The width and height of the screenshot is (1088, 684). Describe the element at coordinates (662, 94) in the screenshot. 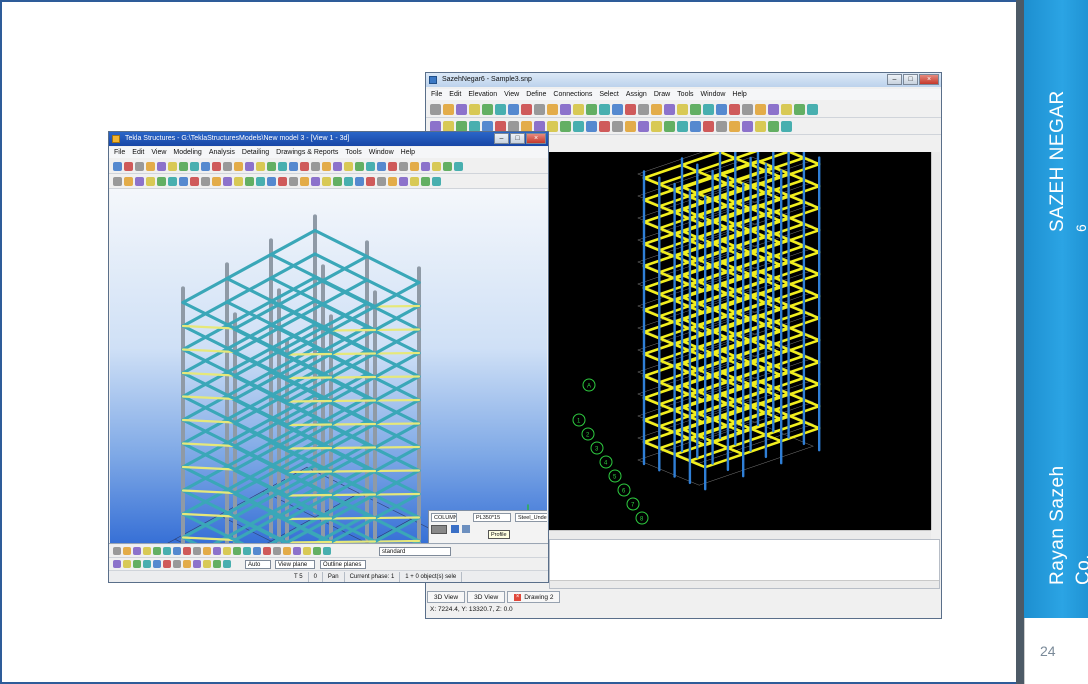

I see `menu-draw: Draw` at that location.